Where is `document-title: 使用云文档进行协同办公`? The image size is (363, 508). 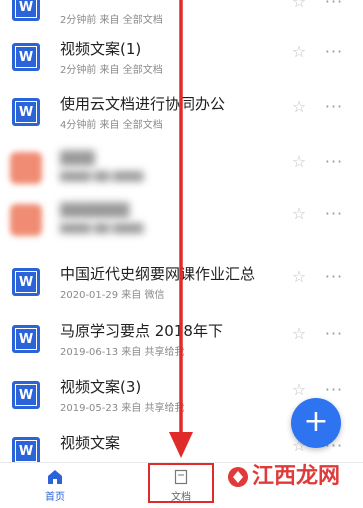 document-title: 使用云文档进行协同办公 is located at coordinates (143, 104).